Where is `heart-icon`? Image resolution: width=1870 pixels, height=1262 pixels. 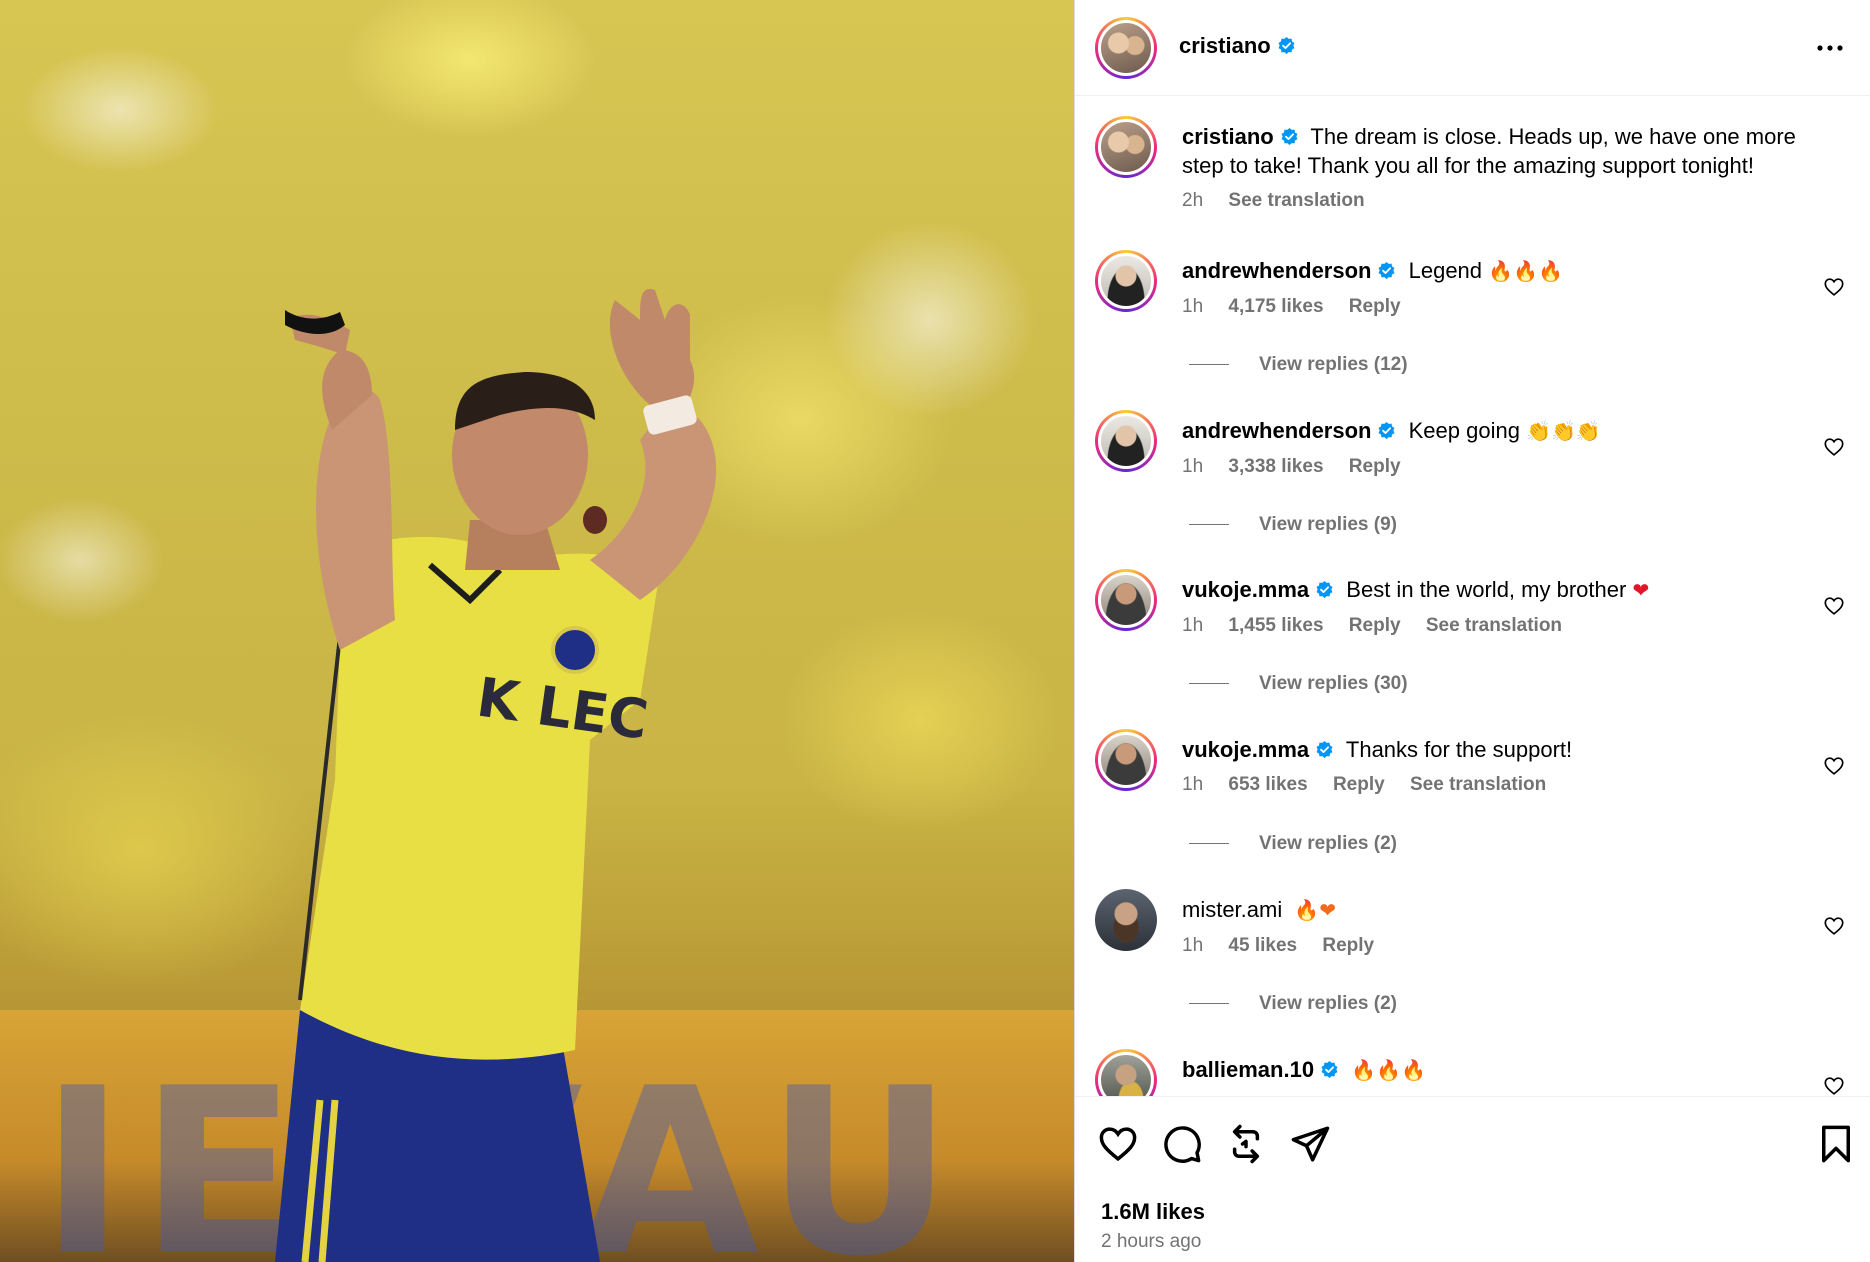
heart-icon is located at coordinates (1118, 1144).